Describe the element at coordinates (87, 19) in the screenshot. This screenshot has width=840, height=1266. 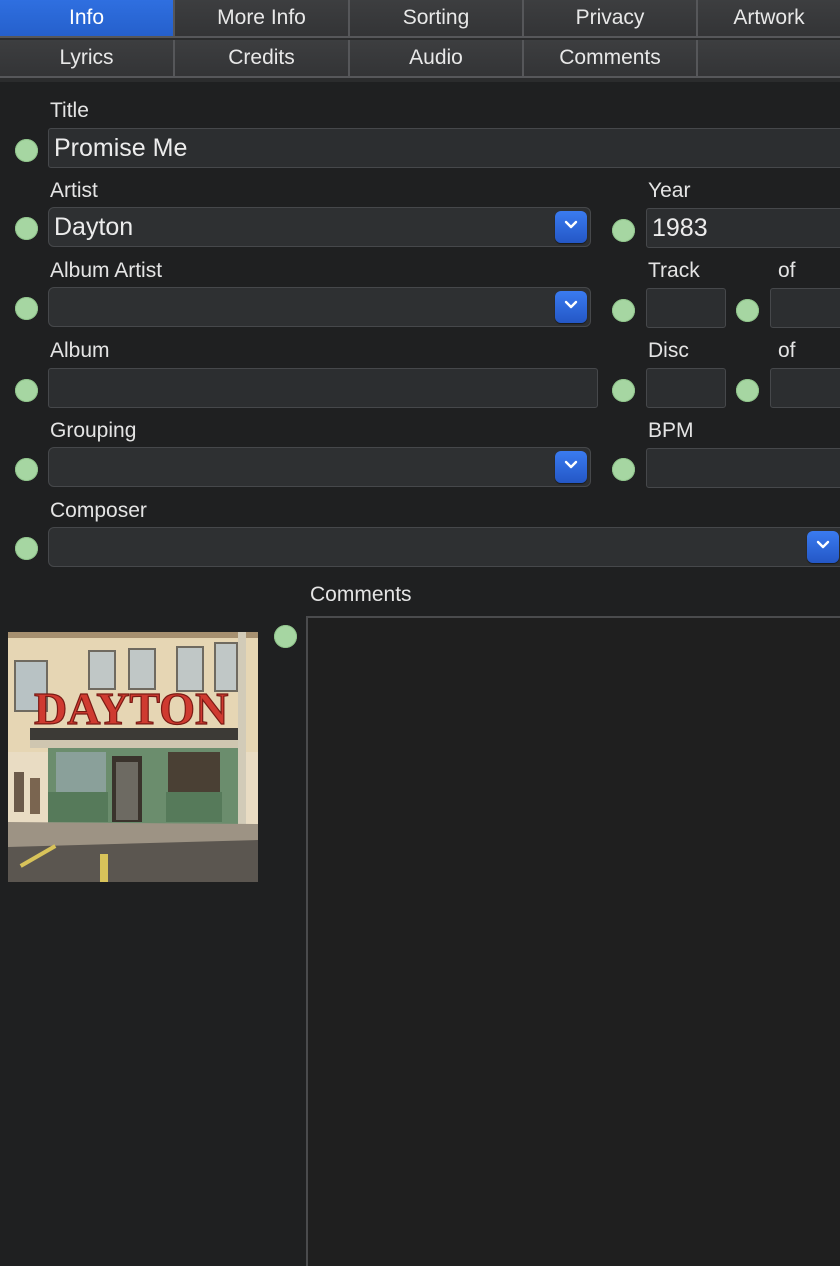
I see `tab-info: Info` at that location.